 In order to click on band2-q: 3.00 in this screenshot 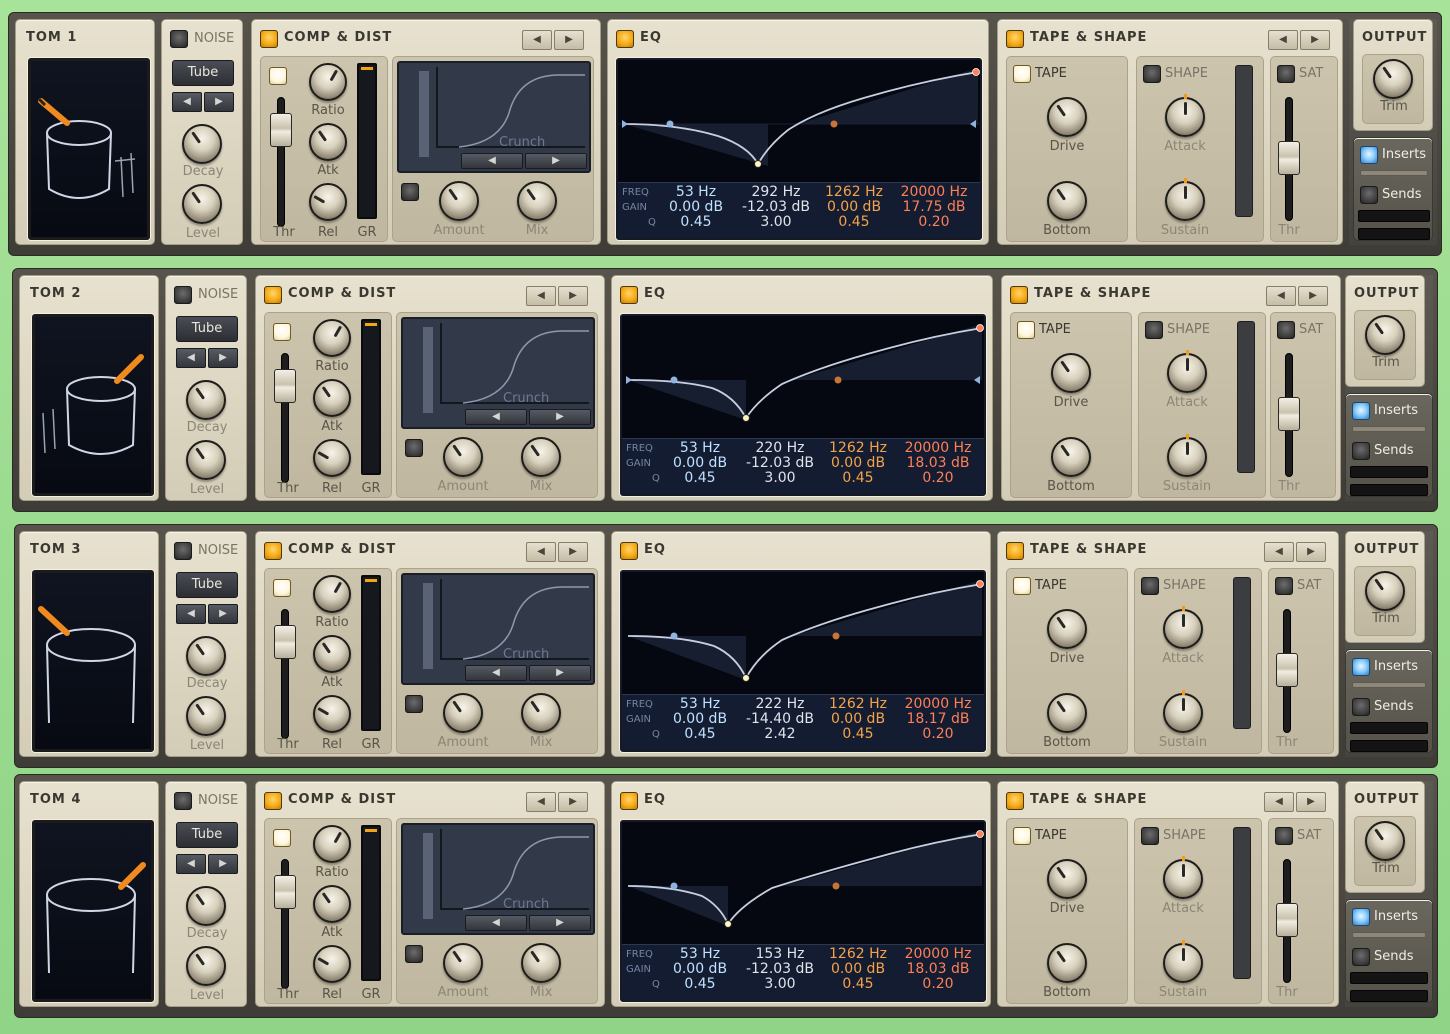, I will do `click(776, 222)`.